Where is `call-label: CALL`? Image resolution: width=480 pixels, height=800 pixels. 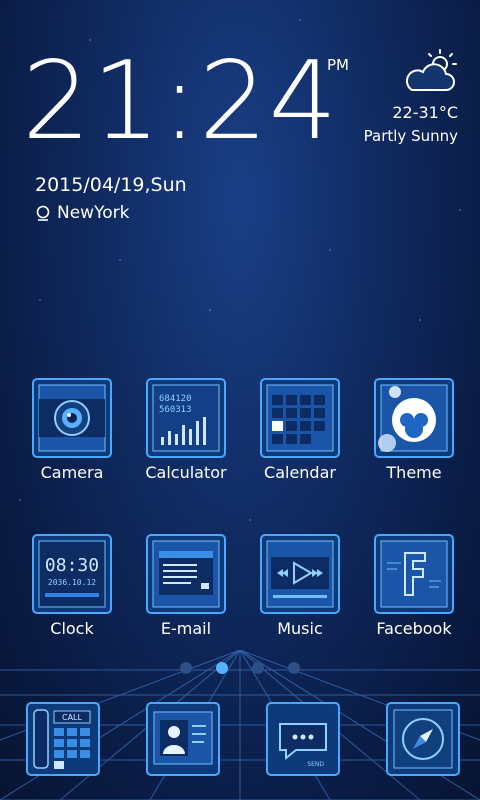
call-label: CALL is located at coordinates (72, 717).